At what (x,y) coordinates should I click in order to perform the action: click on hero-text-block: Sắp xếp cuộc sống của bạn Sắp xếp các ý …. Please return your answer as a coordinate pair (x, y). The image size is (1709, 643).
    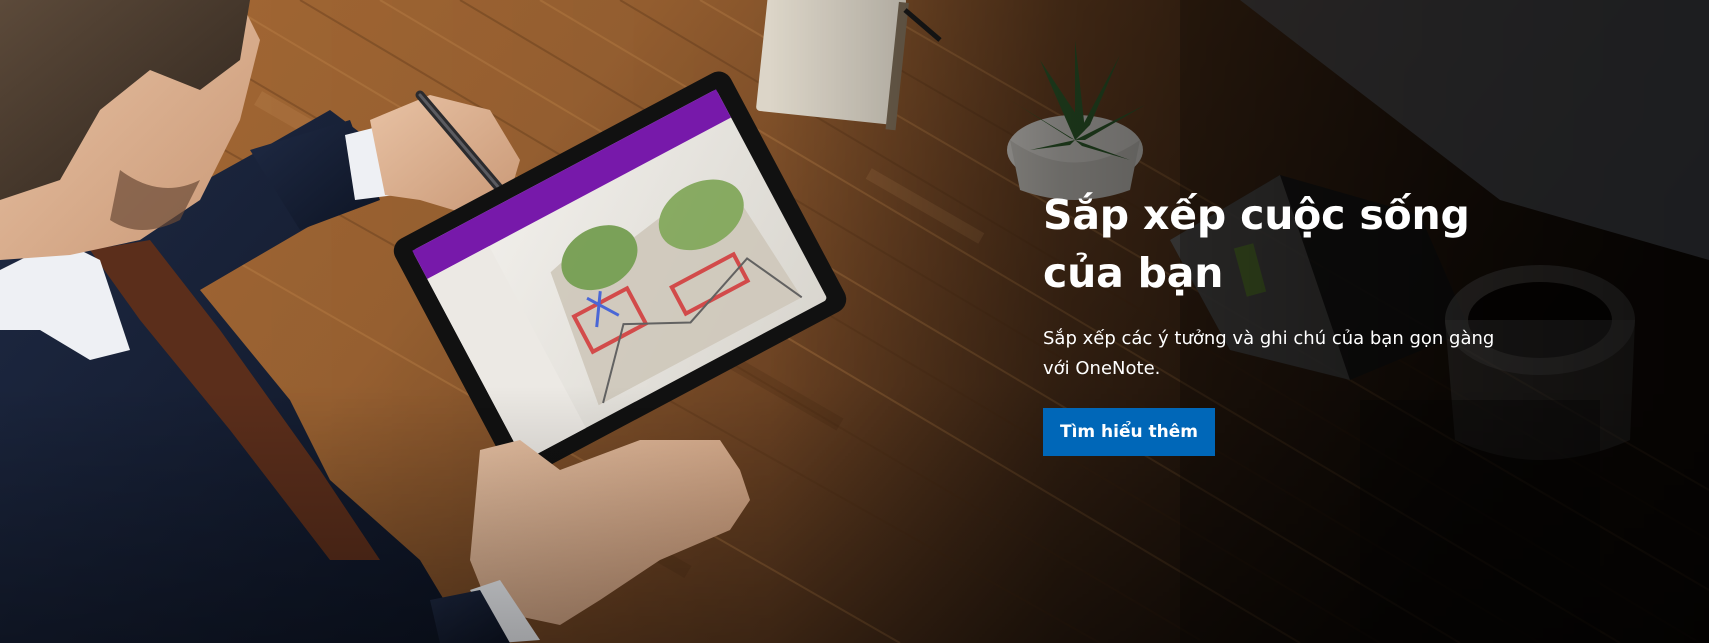
    Looking at the image, I should click on (1293, 321).